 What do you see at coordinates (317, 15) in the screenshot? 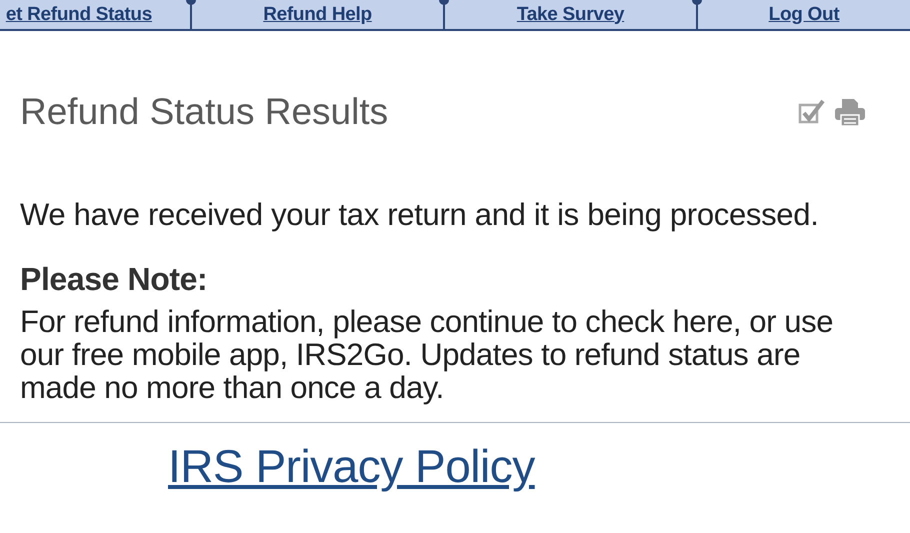
I see `nav-link: Refund Help` at bounding box center [317, 15].